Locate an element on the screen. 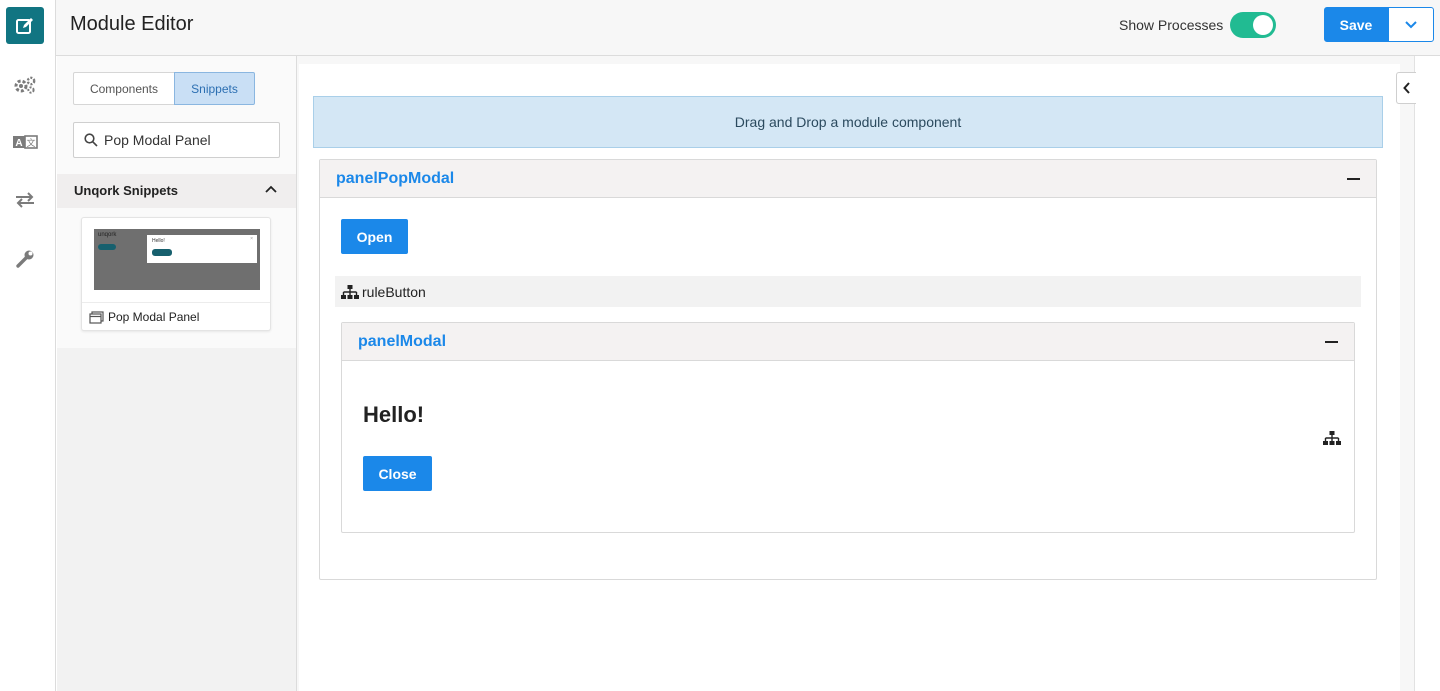 The width and height of the screenshot is (1440, 691). translate-icon: A 文 is located at coordinates (25, 142).